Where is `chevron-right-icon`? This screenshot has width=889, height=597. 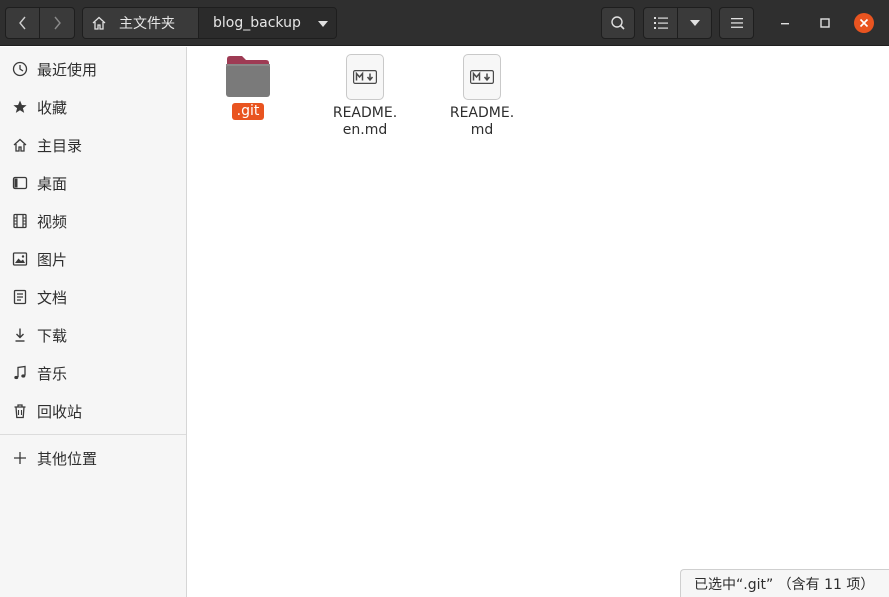
chevron-right-icon is located at coordinates (57, 23).